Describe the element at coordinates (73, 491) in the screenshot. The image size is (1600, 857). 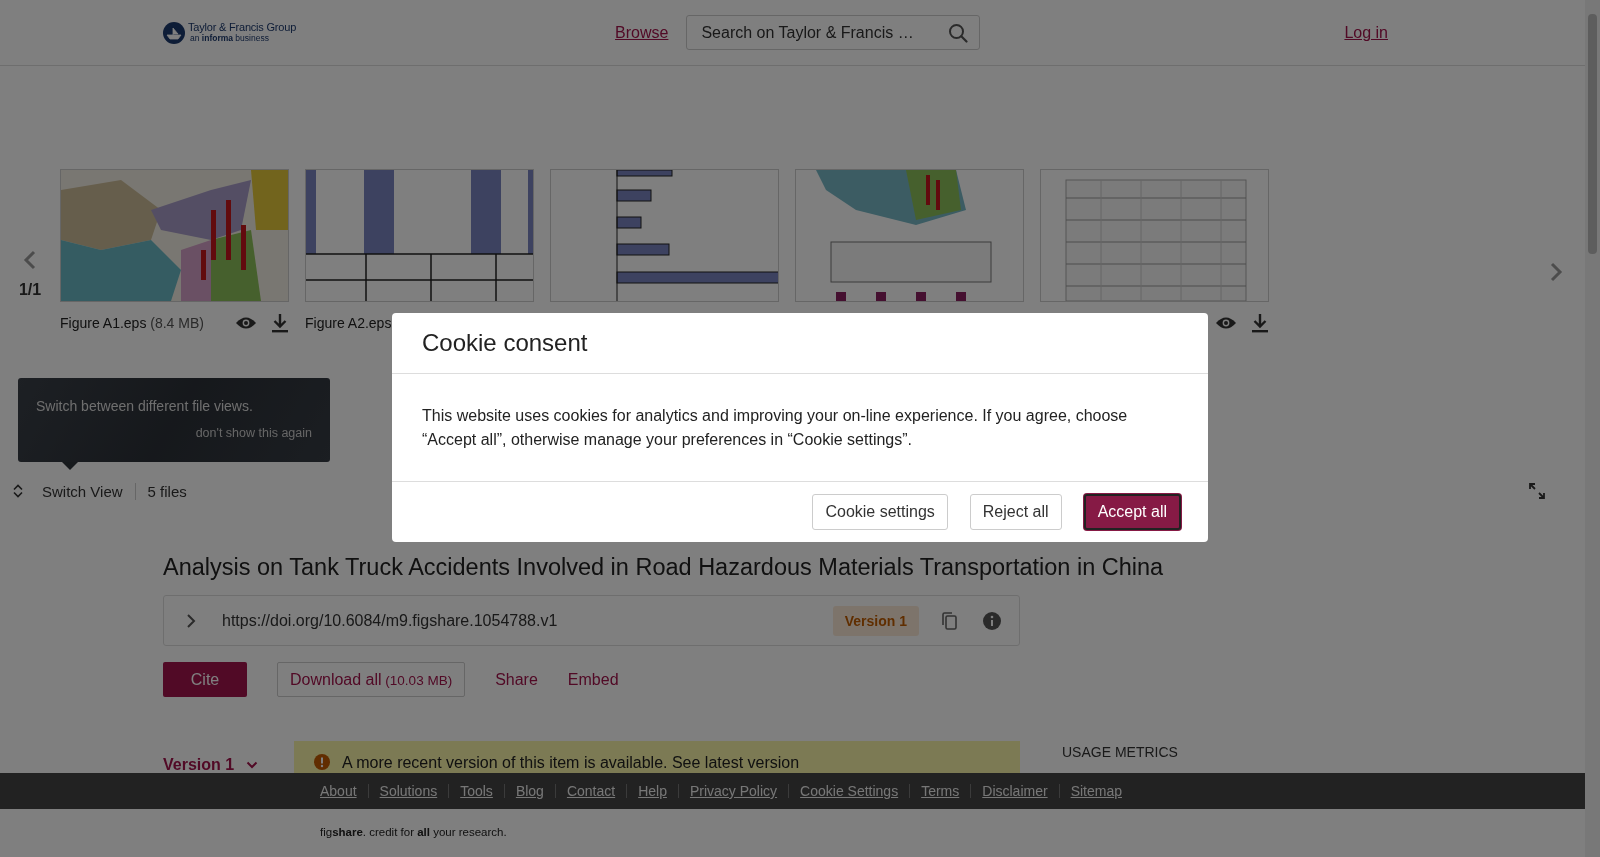
I see `switch-view-button: Switch View` at that location.